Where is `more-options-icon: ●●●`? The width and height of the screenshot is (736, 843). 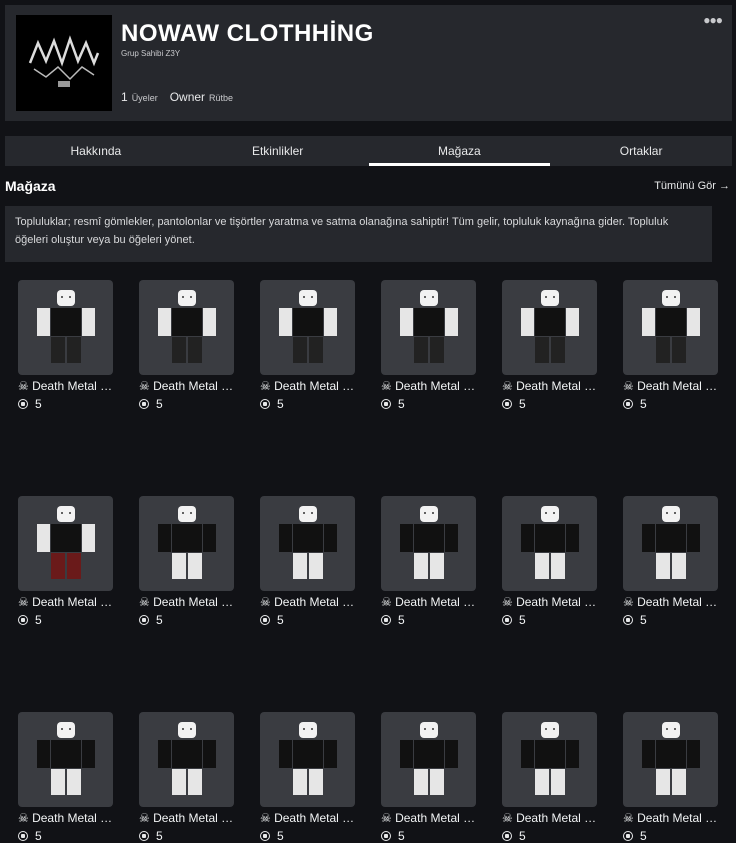
more-options-icon: ●●● is located at coordinates (713, 20).